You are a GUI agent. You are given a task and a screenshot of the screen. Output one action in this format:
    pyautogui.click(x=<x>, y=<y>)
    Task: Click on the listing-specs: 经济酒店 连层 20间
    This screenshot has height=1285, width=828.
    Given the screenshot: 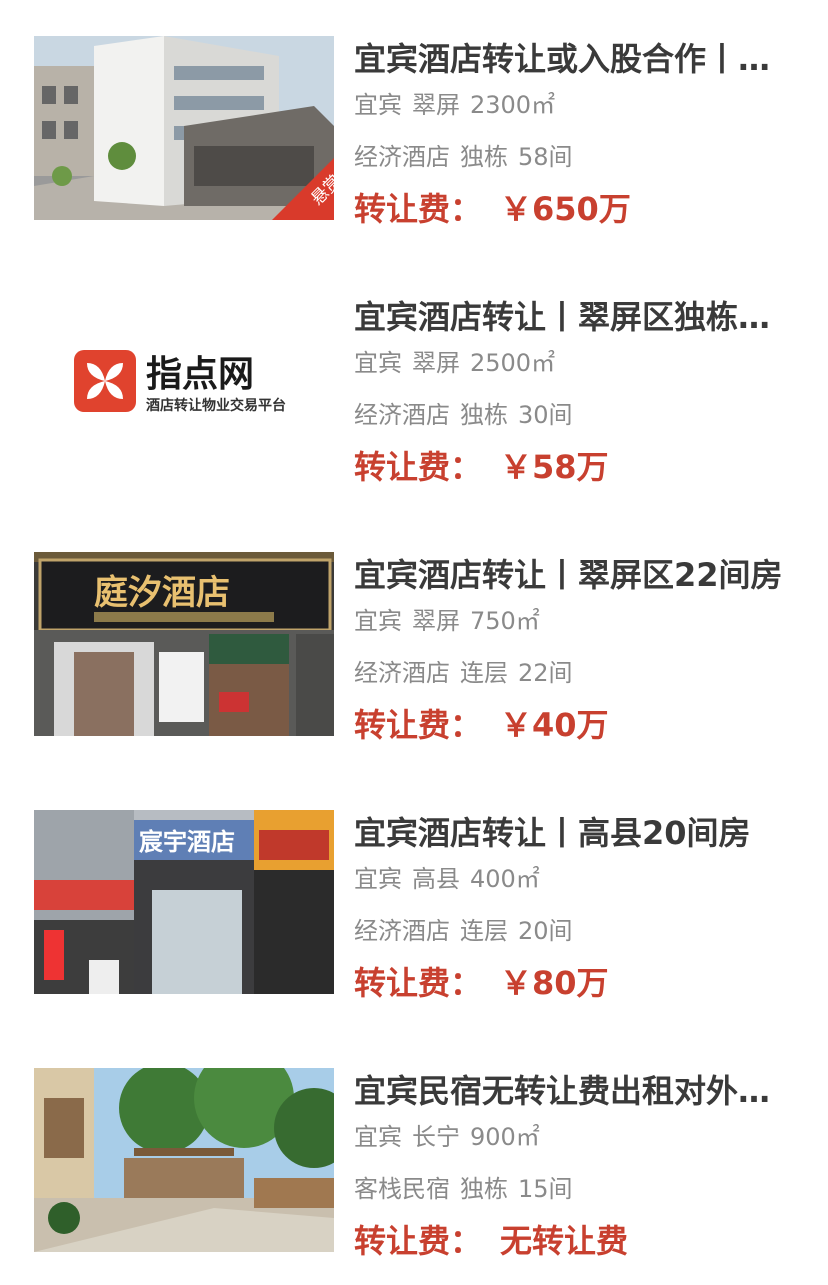 What is the action you would take?
    pyautogui.click(x=463, y=931)
    